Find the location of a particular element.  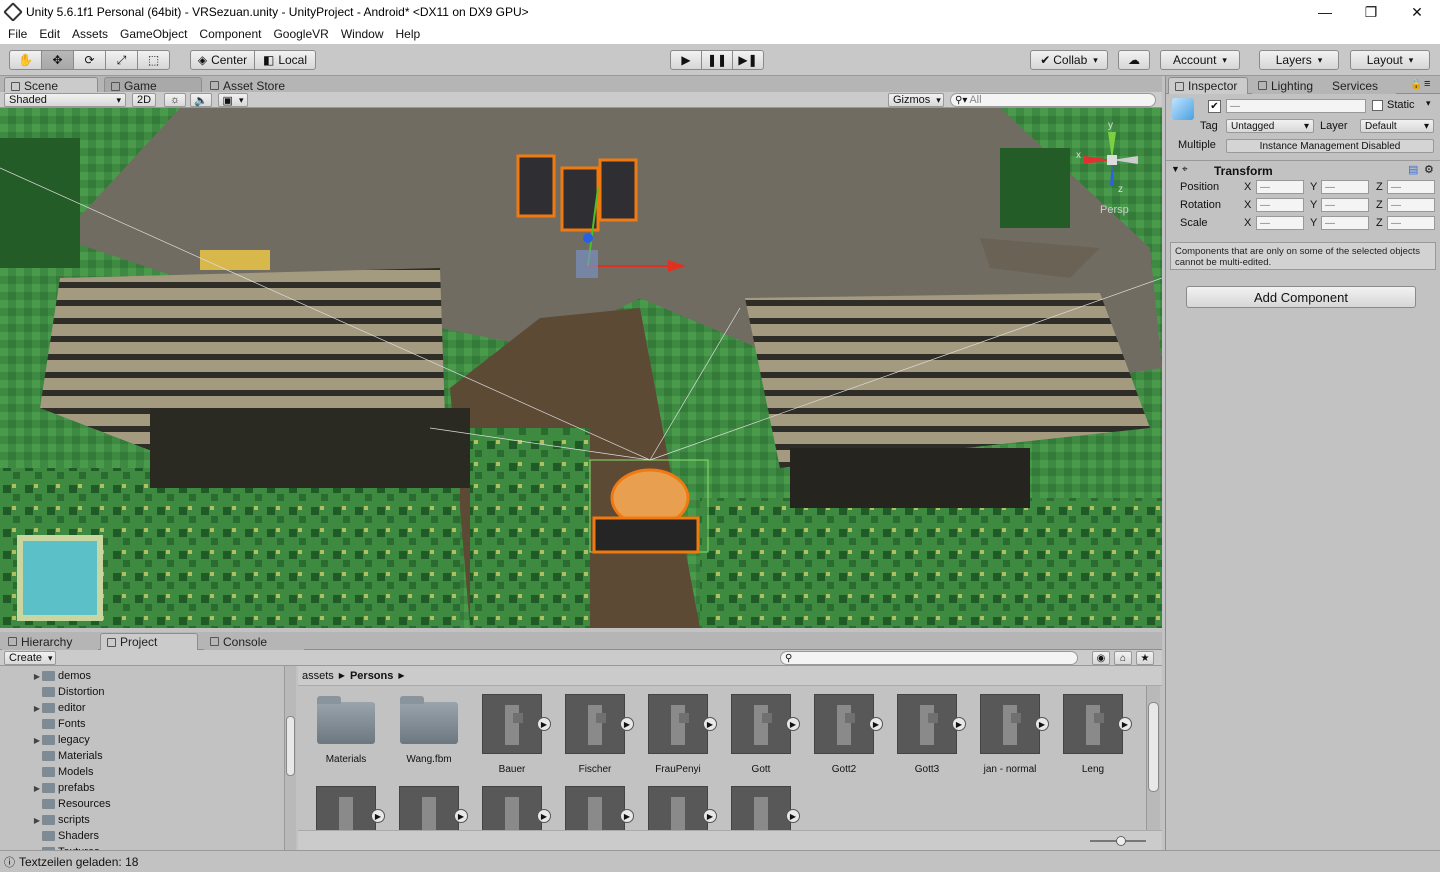

menu-help: Help is located at coordinates (408, 34).